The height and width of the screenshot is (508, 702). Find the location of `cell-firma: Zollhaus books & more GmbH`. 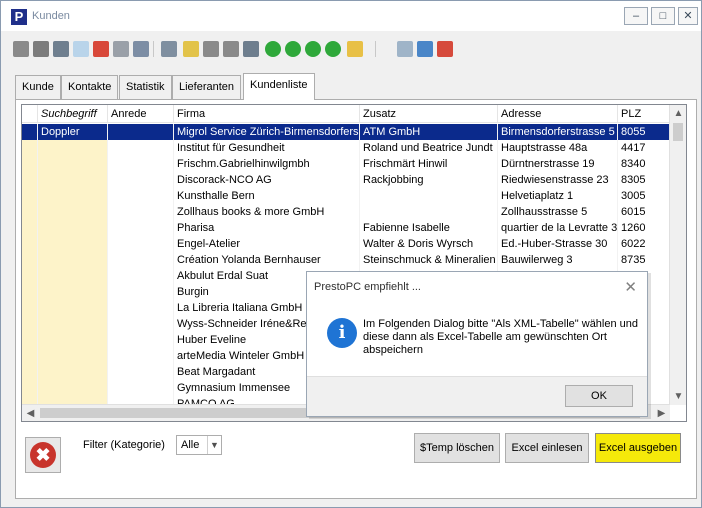

cell-firma: Zollhaus books & more GmbH is located at coordinates (267, 212).